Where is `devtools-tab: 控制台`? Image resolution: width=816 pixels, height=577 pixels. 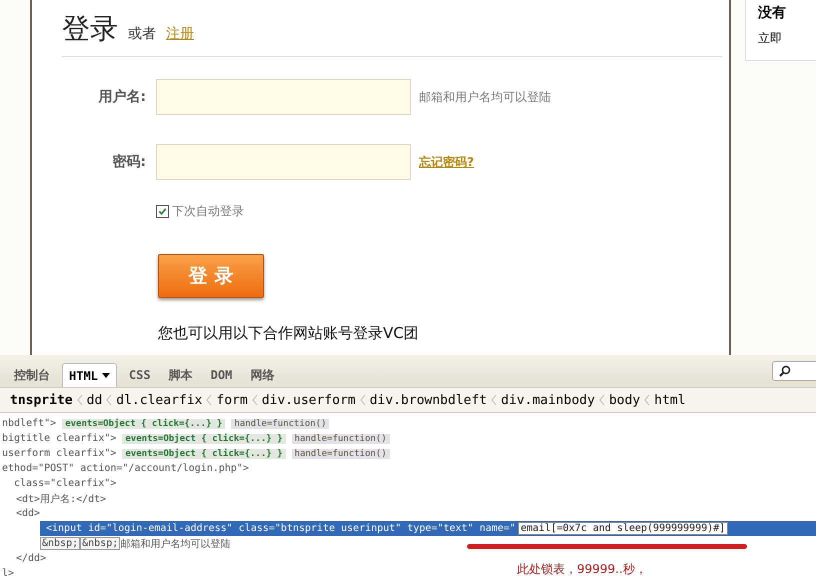 devtools-tab: 控制台 is located at coordinates (32, 375).